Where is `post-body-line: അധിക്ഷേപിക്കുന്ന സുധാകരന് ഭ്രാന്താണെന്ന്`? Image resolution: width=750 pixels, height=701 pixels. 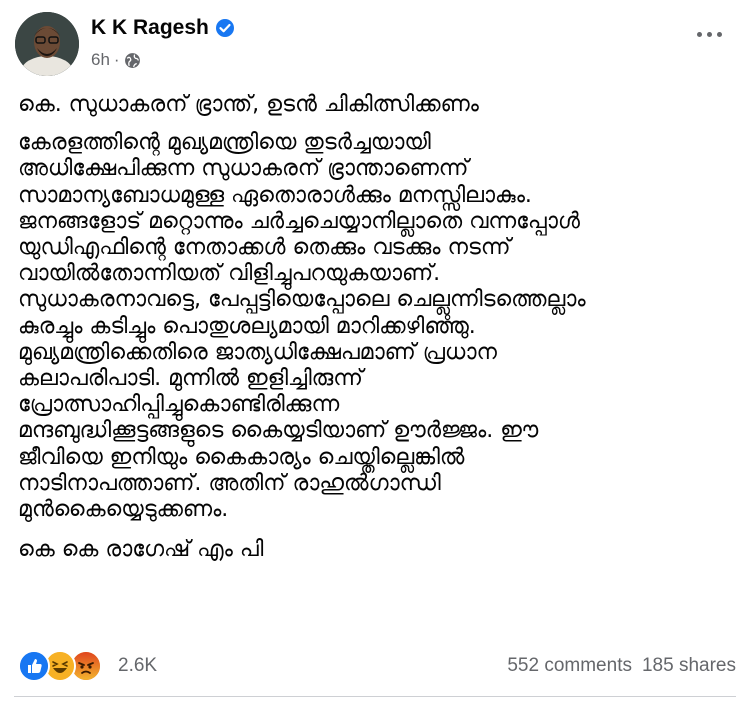 post-body-line: അധിക്ഷേപിക്കുന്ന സുധാകരന് ഭ്രാന്താണെന്ന് is located at coordinates (243, 169).